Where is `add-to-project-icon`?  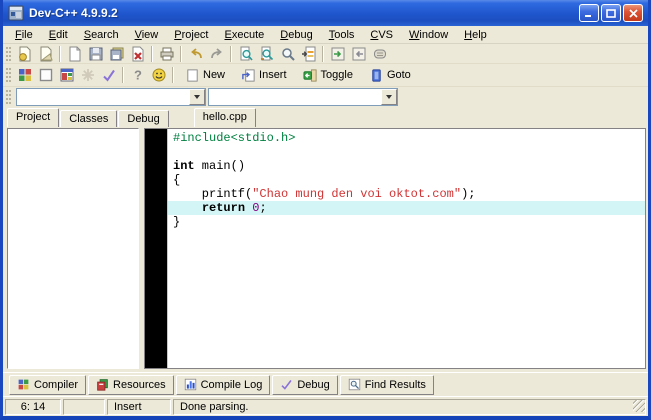
add-to-project-icon is located at coordinates (337, 53).